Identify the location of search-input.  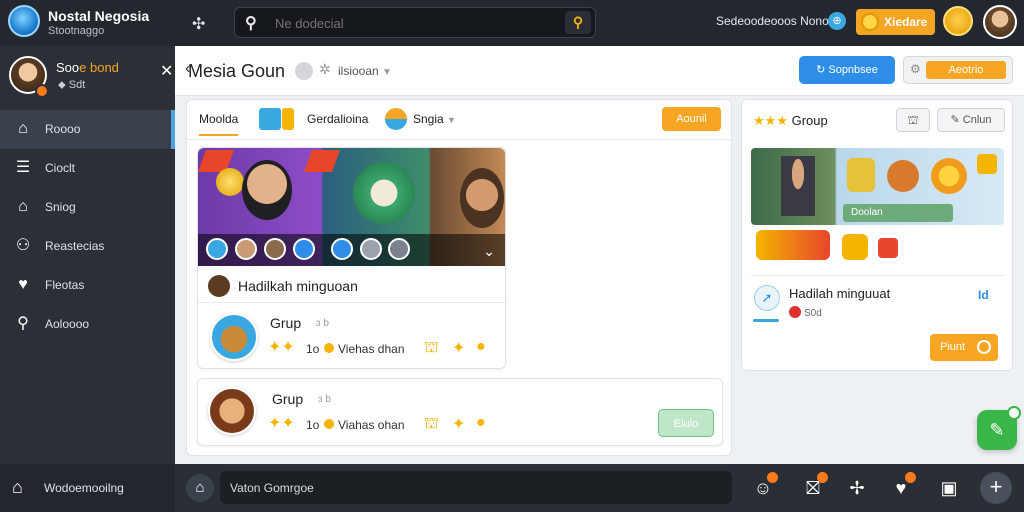
(415, 23).